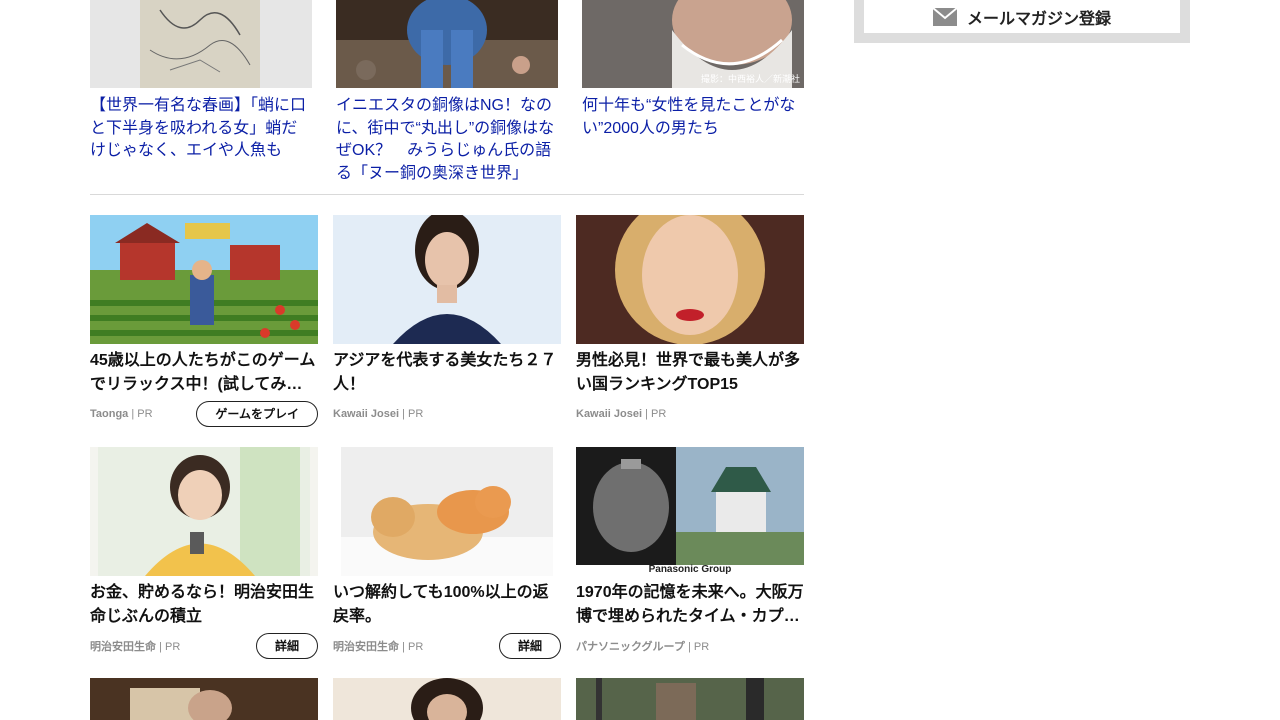 The height and width of the screenshot is (720, 1280). I want to click on sponsored-thumb-savings, so click(204, 511).